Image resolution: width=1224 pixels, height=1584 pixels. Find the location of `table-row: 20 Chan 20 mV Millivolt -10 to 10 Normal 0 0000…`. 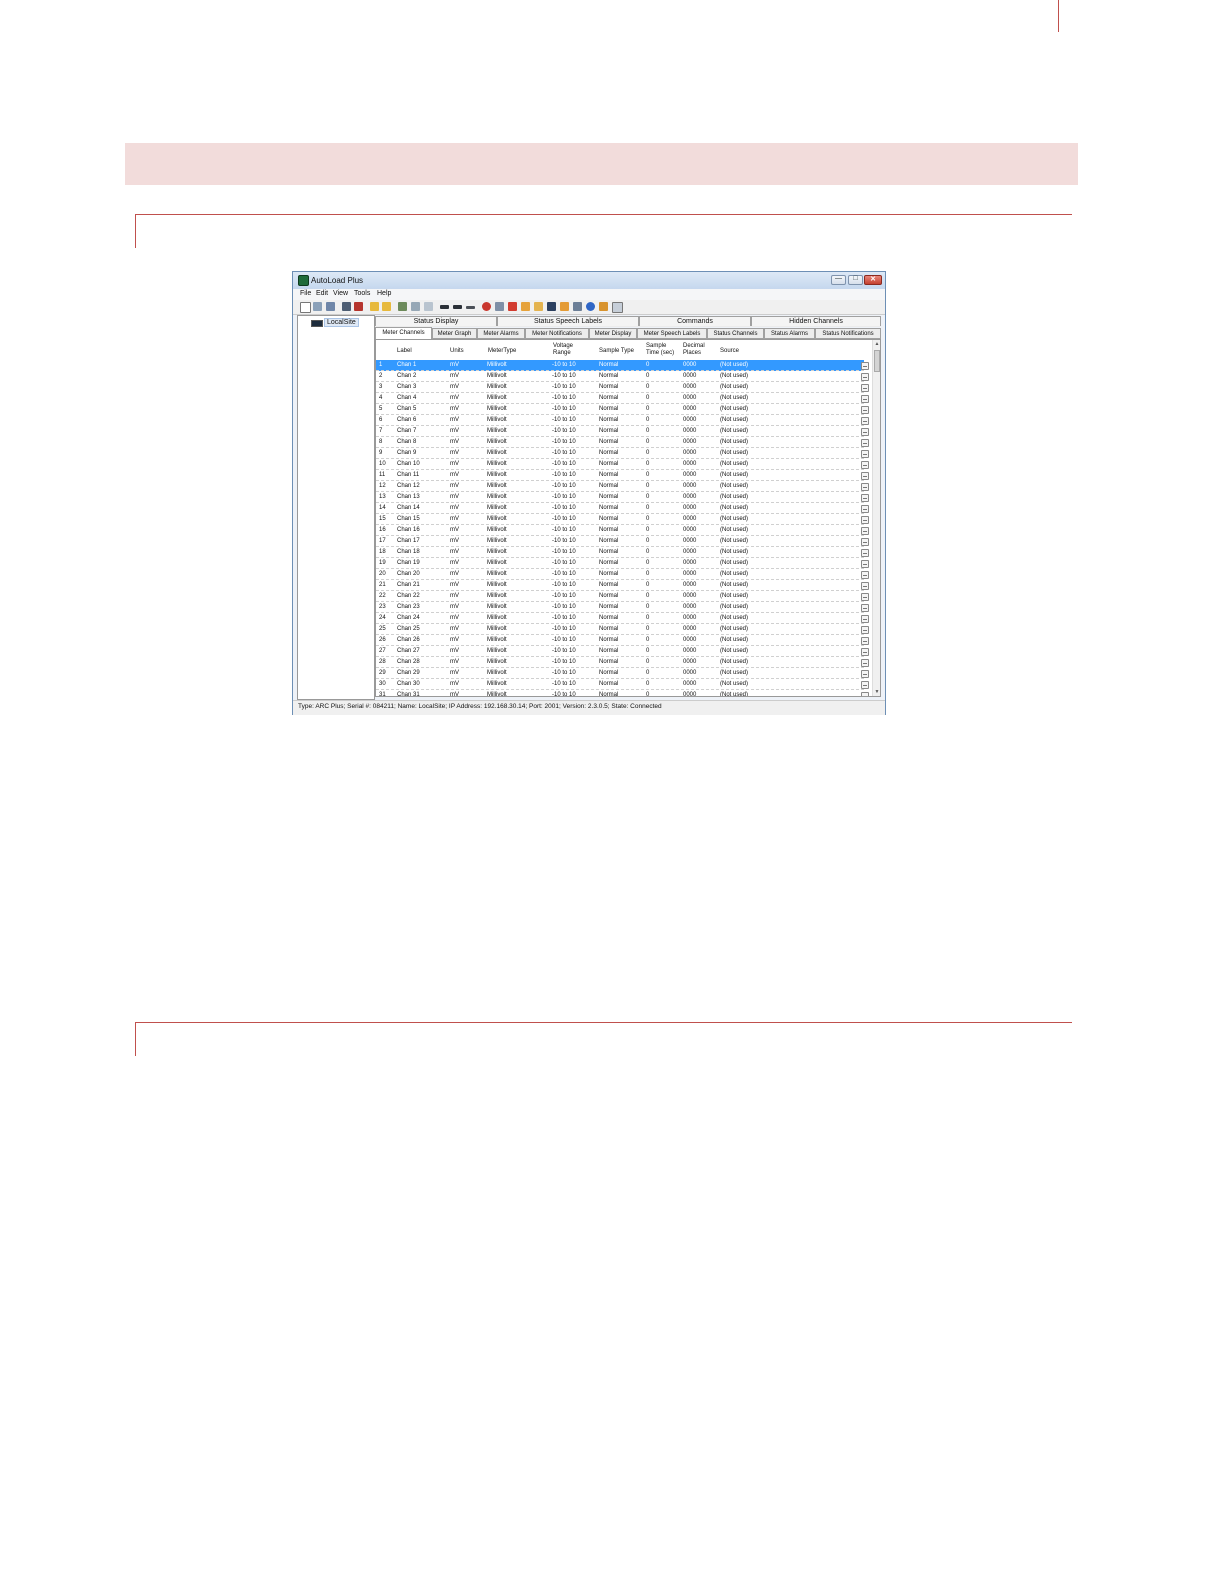

table-row: 20 Chan 20 mV Millivolt -10 to 10 Normal 0 0000… is located at coordinates (622, 574).